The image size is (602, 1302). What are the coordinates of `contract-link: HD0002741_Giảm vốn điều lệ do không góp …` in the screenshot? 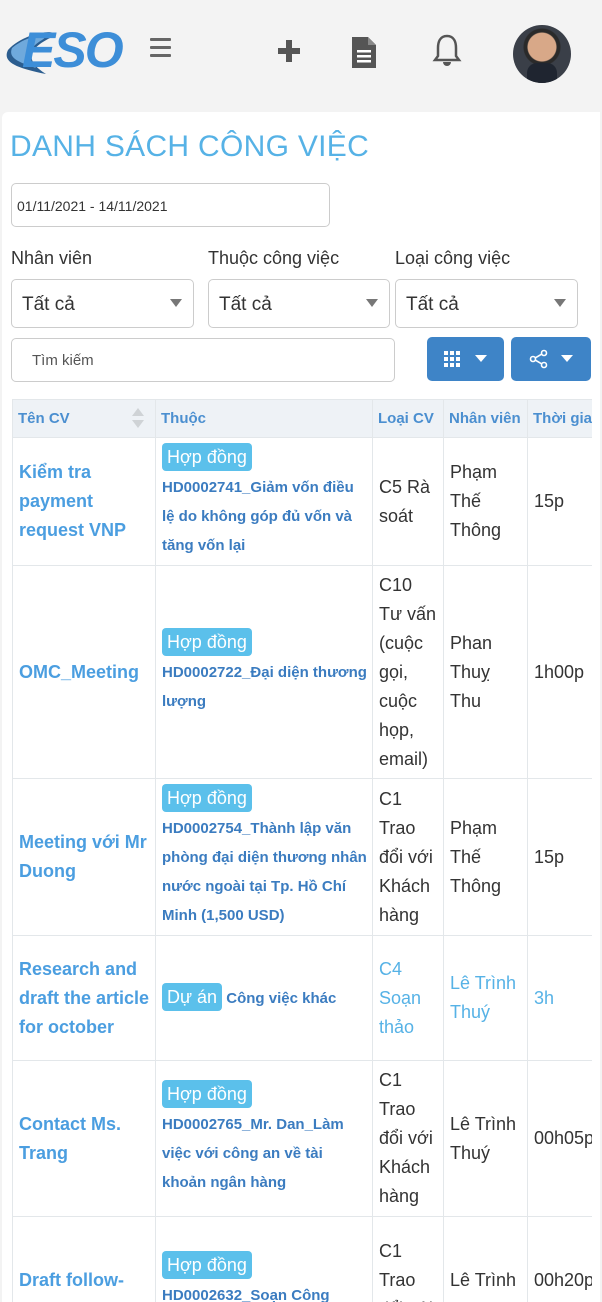 It's located at (258, 516).